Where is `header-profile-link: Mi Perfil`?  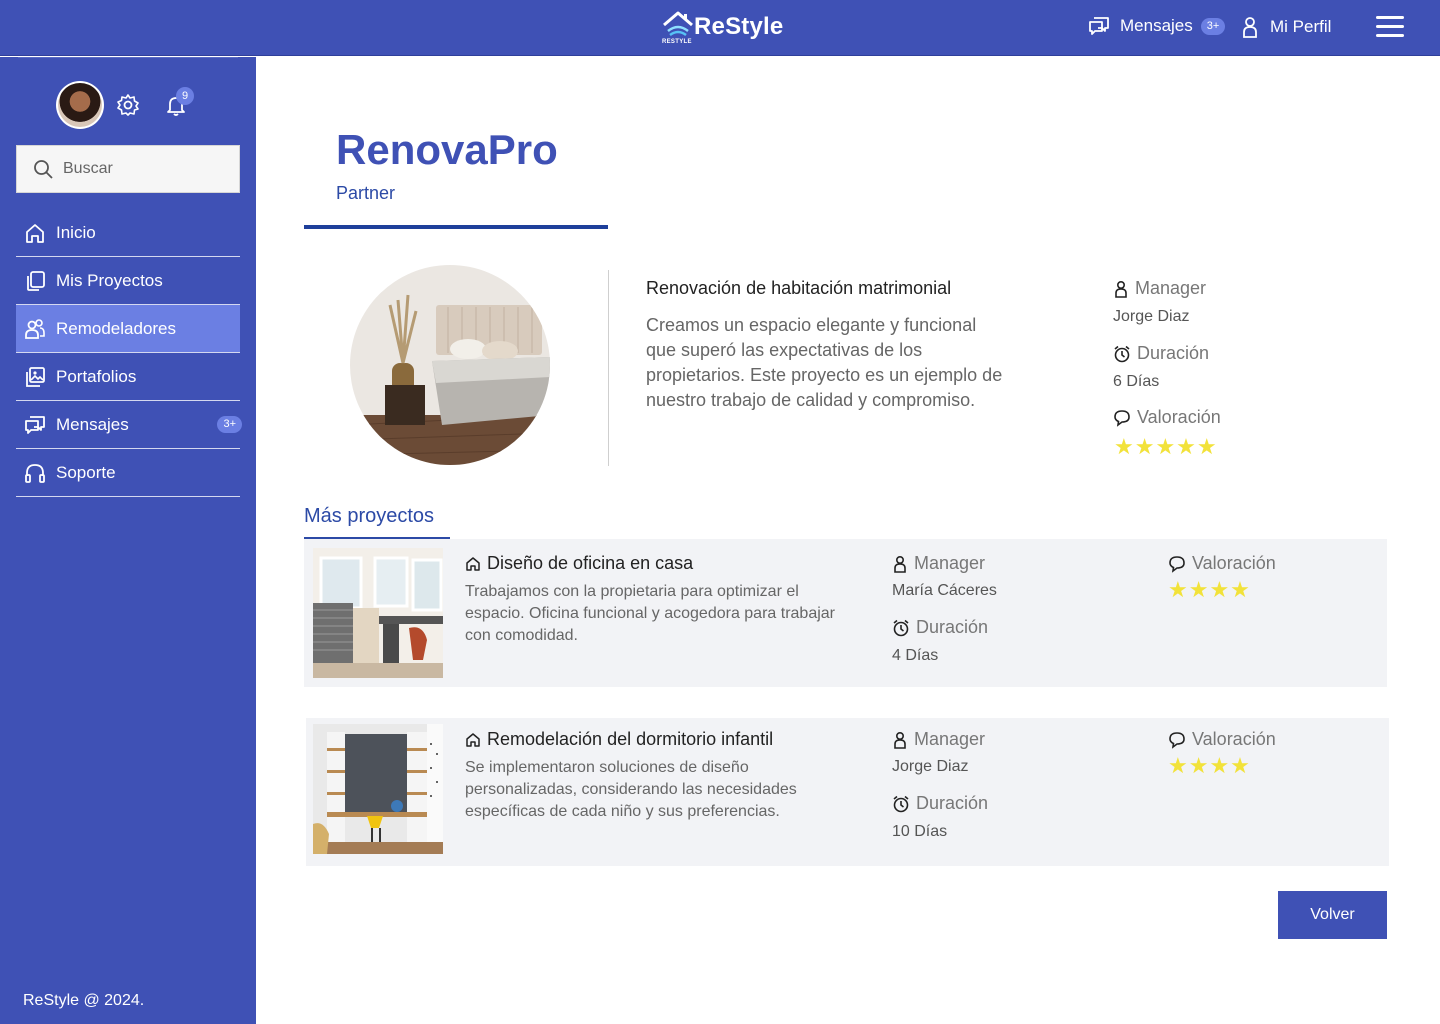 header-profile-link: Mi Perfil is located at coordinates (1285, 27).